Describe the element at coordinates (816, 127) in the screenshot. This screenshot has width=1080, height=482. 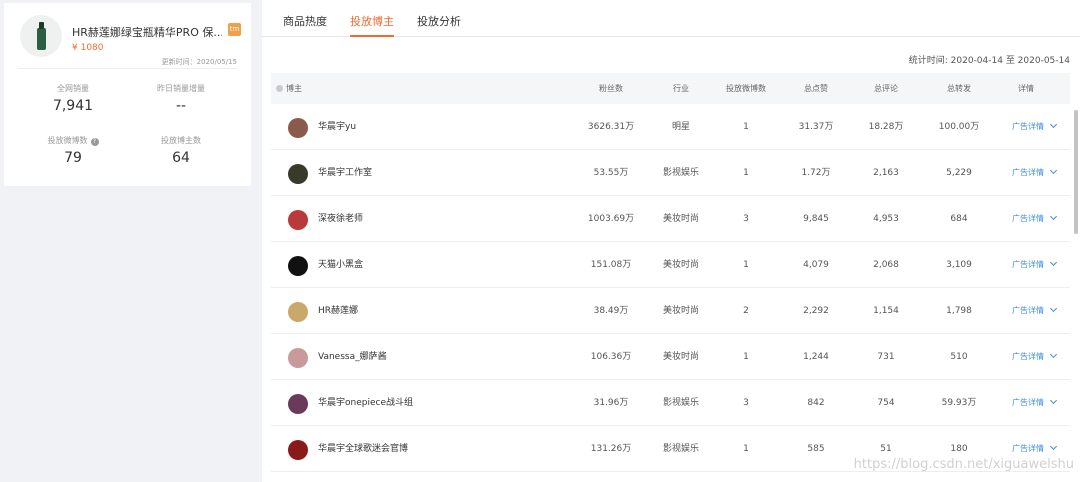
I see `likes-count: 31.37万` at that location.